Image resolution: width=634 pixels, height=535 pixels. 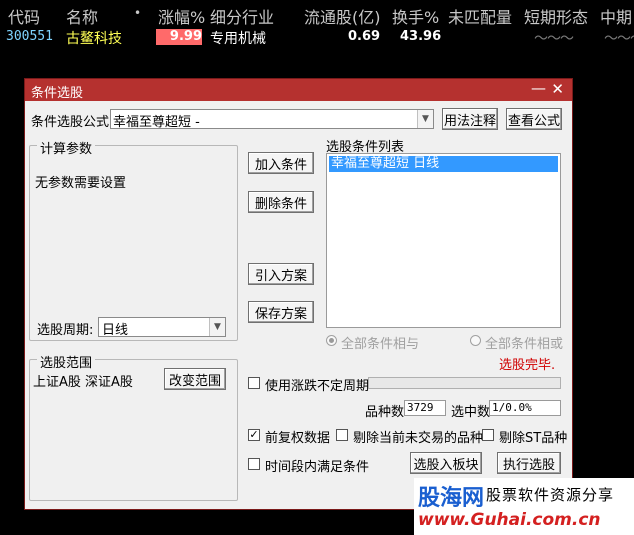 What do you see at coordinates (298, 438) in the screenshot?
I see `pre-adjust-label: 前复权数据` at bounding box center [298, 438].